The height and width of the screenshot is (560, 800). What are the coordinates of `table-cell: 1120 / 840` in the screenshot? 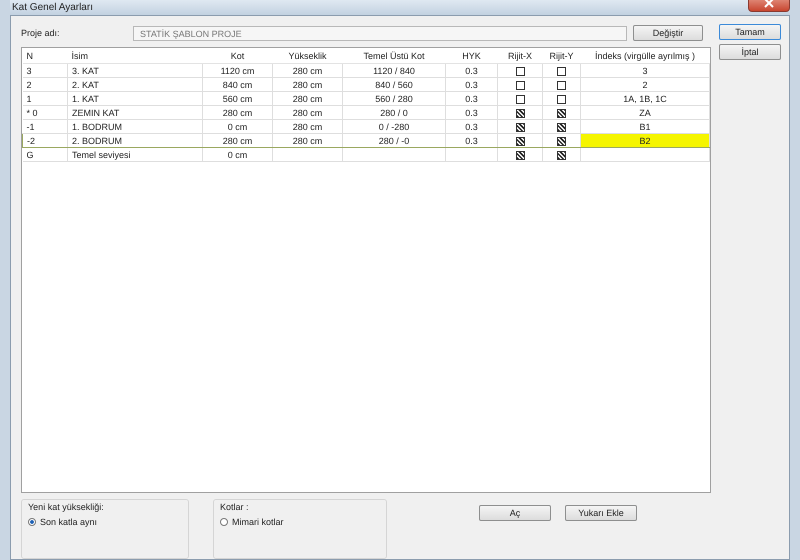 It's located at (394, 71).